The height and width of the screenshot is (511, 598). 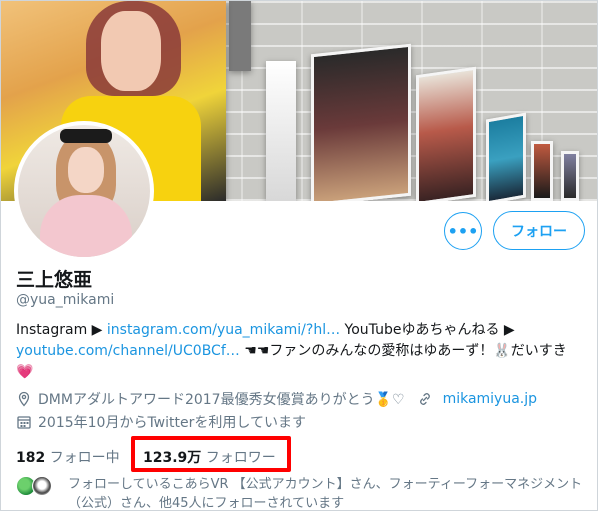 I want to click on profile-handle: @yua_mikami, so click(x=65, y=300).